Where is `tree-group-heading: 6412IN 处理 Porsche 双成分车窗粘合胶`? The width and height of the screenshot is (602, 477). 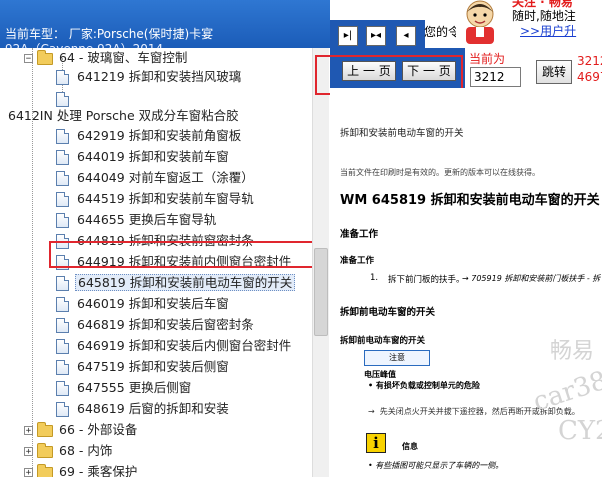
tree-group-heading: 6412IN 处理 Porsche 双成分车窗粘合胶 is located at coordinates (123, 115).